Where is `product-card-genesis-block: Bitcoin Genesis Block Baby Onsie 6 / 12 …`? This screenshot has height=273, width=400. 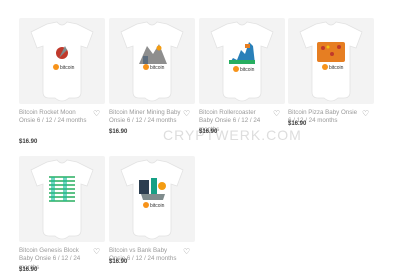 product-card-genesis-block: Bitcoin Genesis Block Baby Onsie 6 / 12 … is located at coordinates (62, 214).